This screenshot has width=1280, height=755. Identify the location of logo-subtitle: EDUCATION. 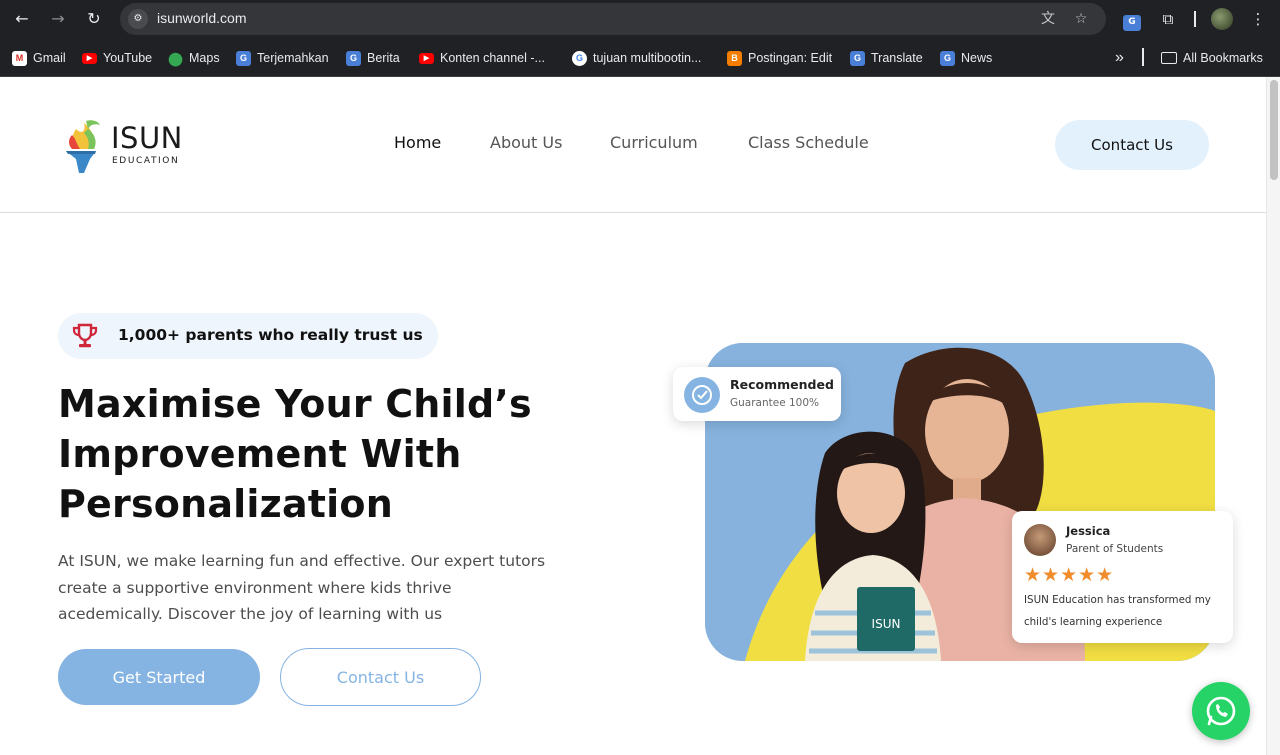
(146, 161).